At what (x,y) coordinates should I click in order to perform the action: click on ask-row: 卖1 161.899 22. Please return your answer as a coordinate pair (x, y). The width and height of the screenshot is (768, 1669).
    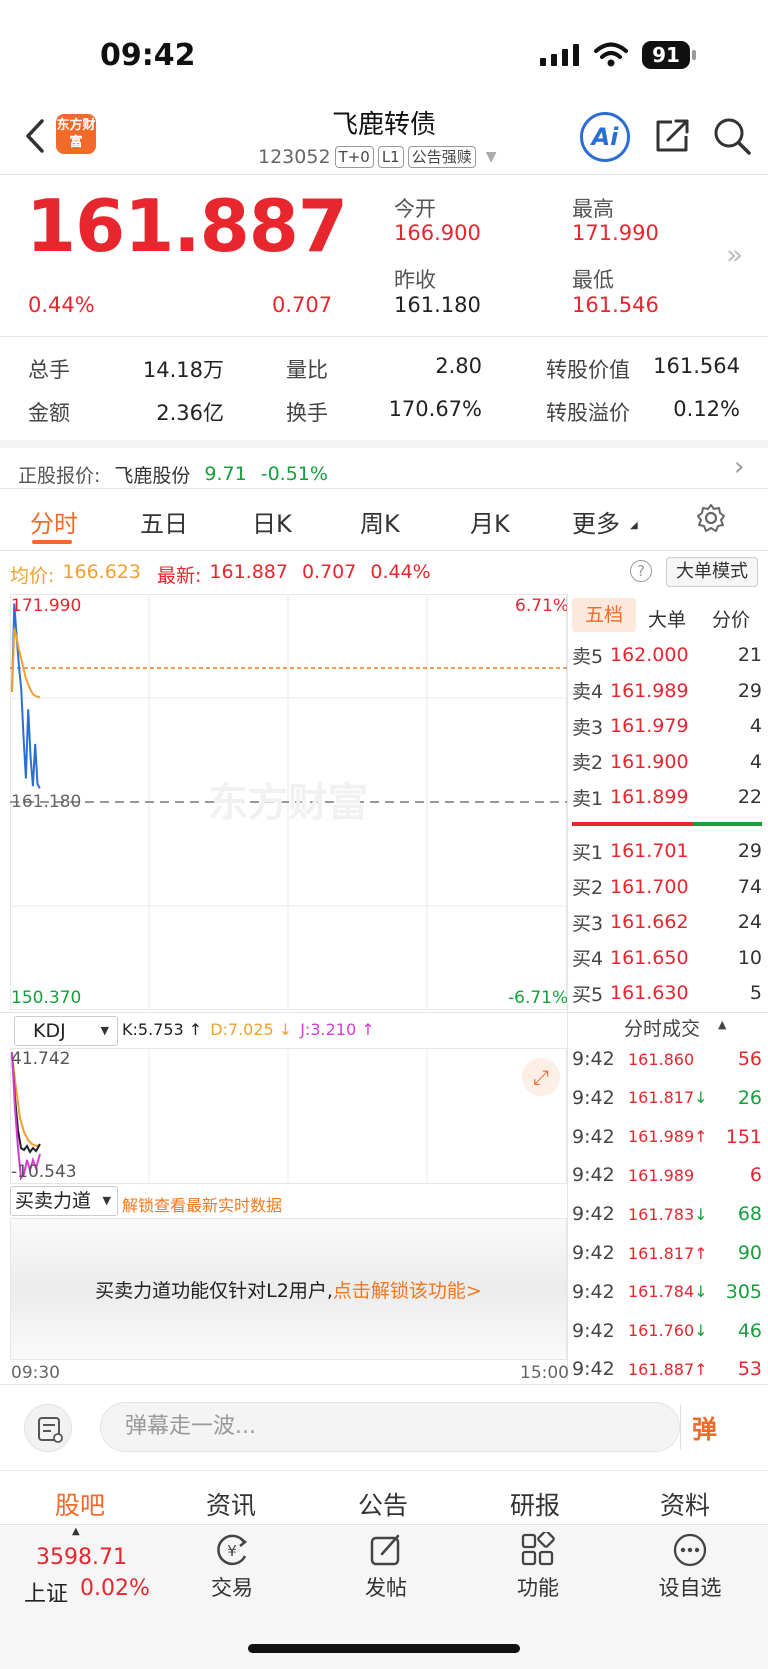
    Looking at the image, I should click on (667, 797).